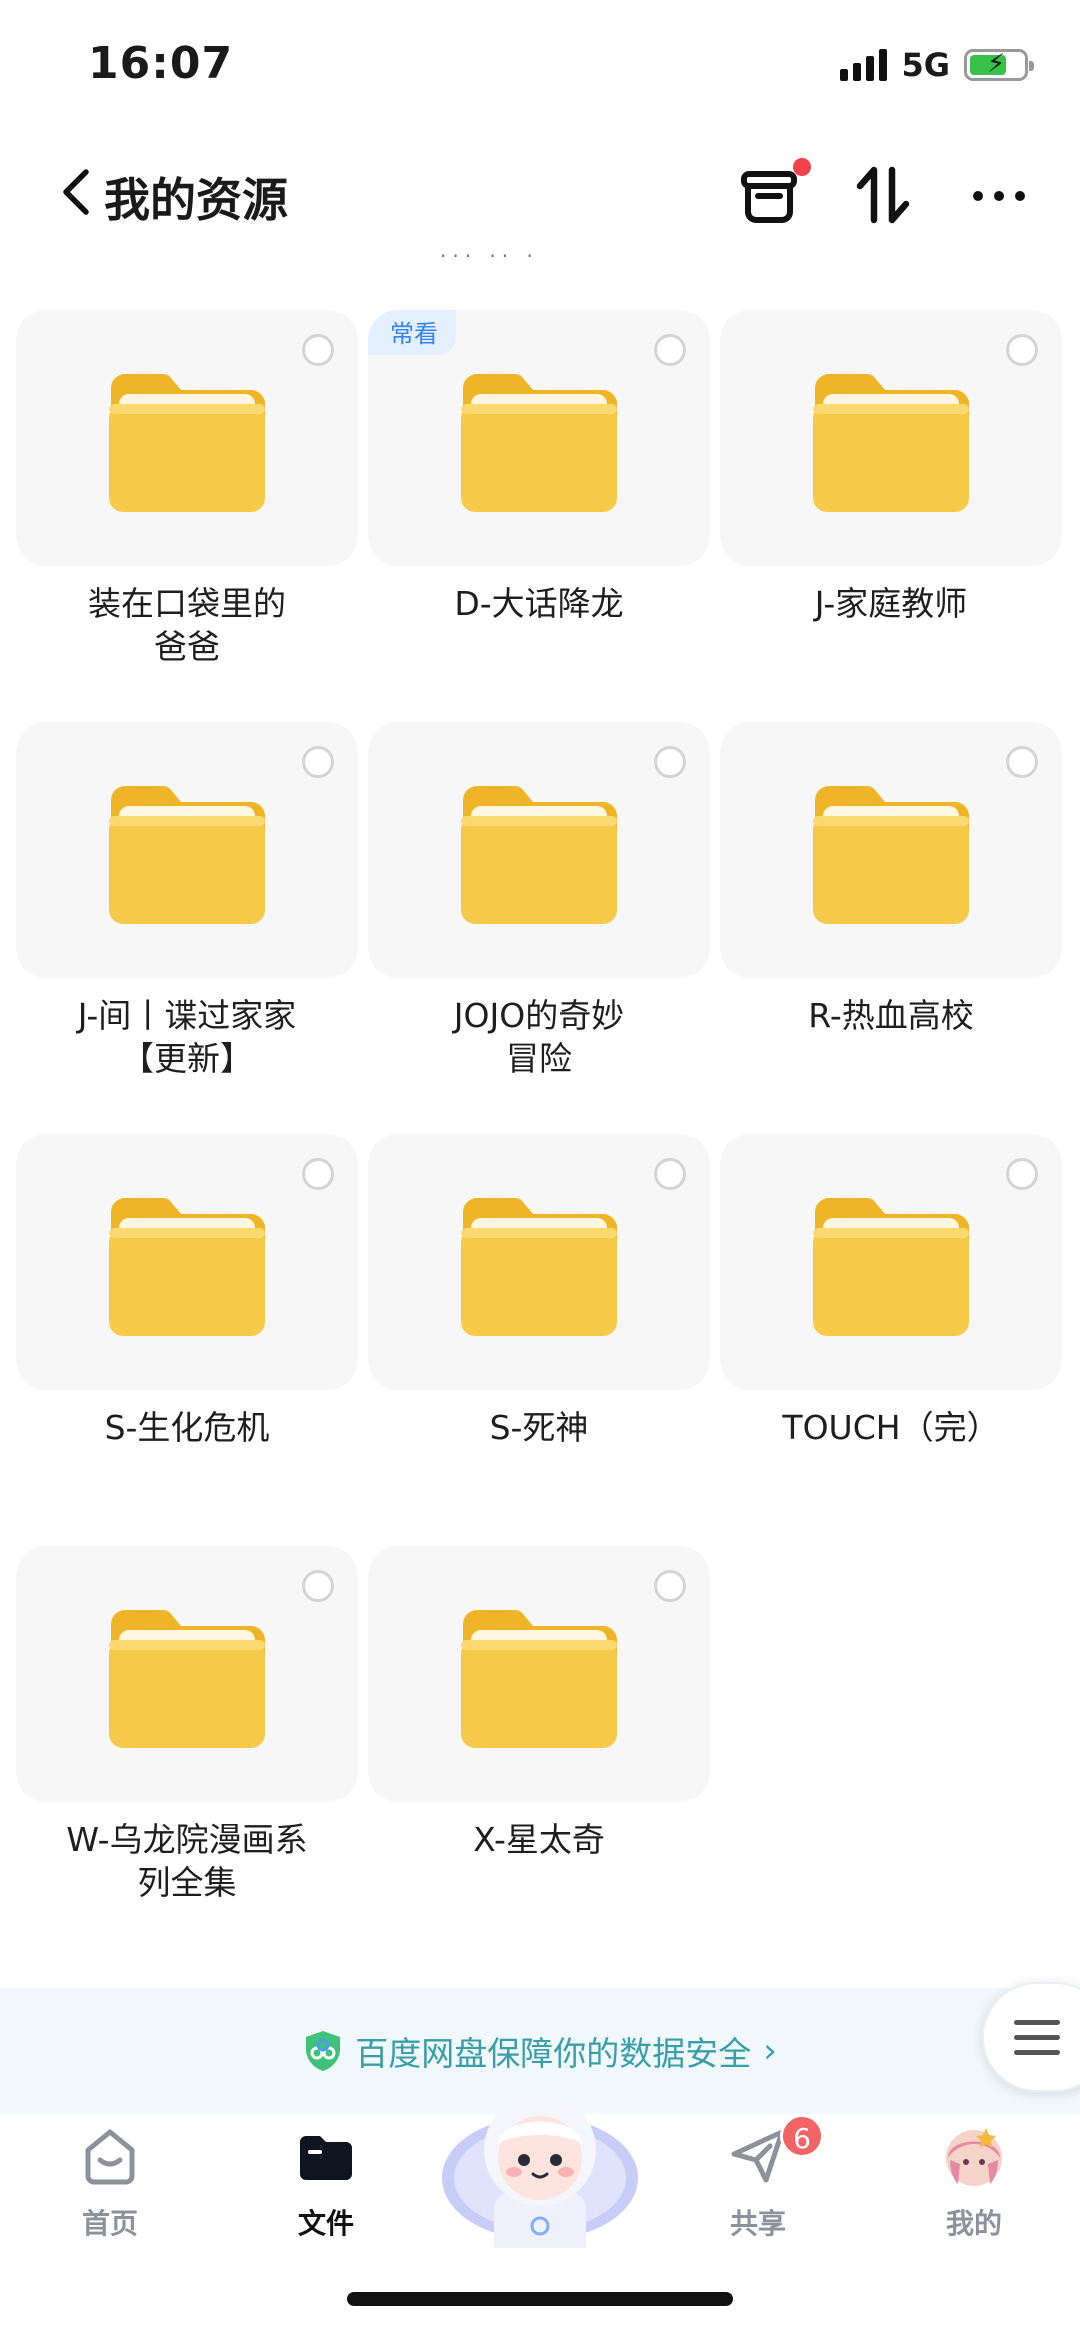 This screenshot has width=1080, height=2337. I want to click on tab-label: 首页, so click(109, 2223).